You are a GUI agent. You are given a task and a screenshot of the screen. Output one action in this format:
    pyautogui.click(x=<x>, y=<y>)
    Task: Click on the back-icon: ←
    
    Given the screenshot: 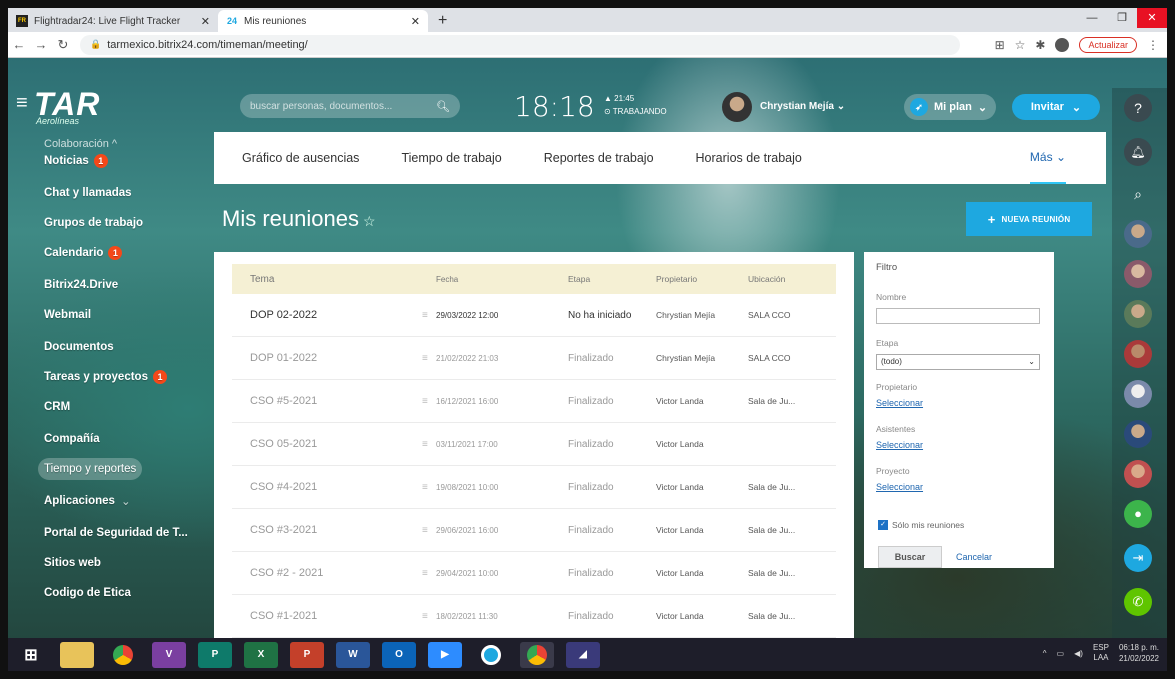 What is the action you would take?
    pyautogui.click(x=19, y=44)
    